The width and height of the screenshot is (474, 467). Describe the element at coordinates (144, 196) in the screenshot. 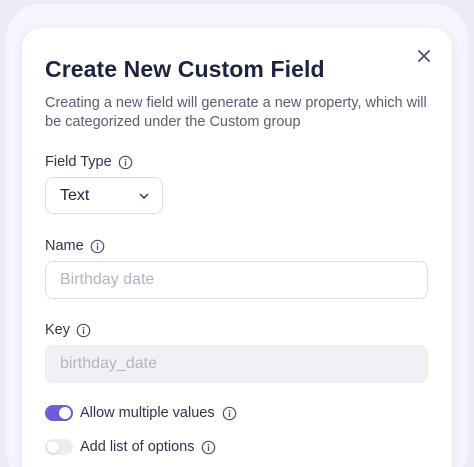

I see `chevron-down-icon` at that location.